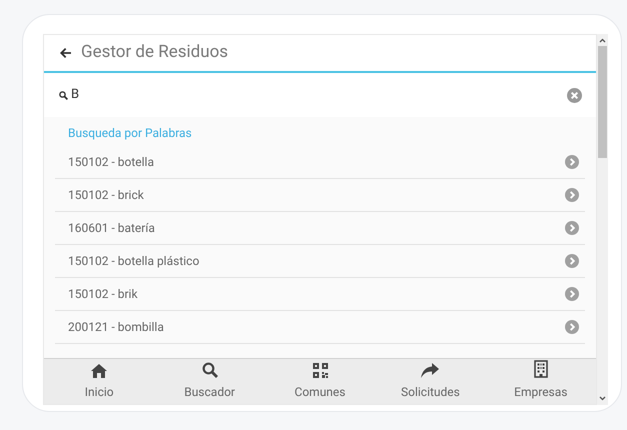 The height and width of the screenshot is (430, 627). I want to click on scroll-thumb, so click(602, 102).